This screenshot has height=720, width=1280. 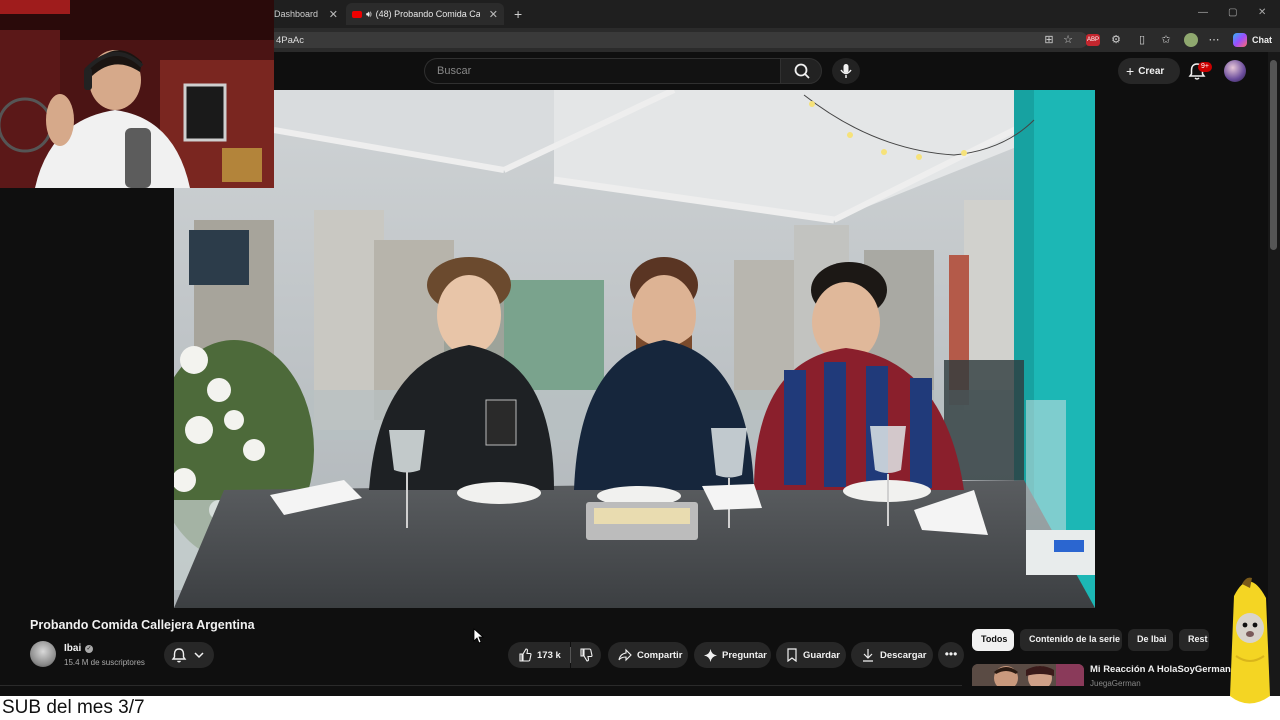 What do you see at coordinates (625, 655) in the screenshot?
I see `share-icon` at bounding box center [625, 655].